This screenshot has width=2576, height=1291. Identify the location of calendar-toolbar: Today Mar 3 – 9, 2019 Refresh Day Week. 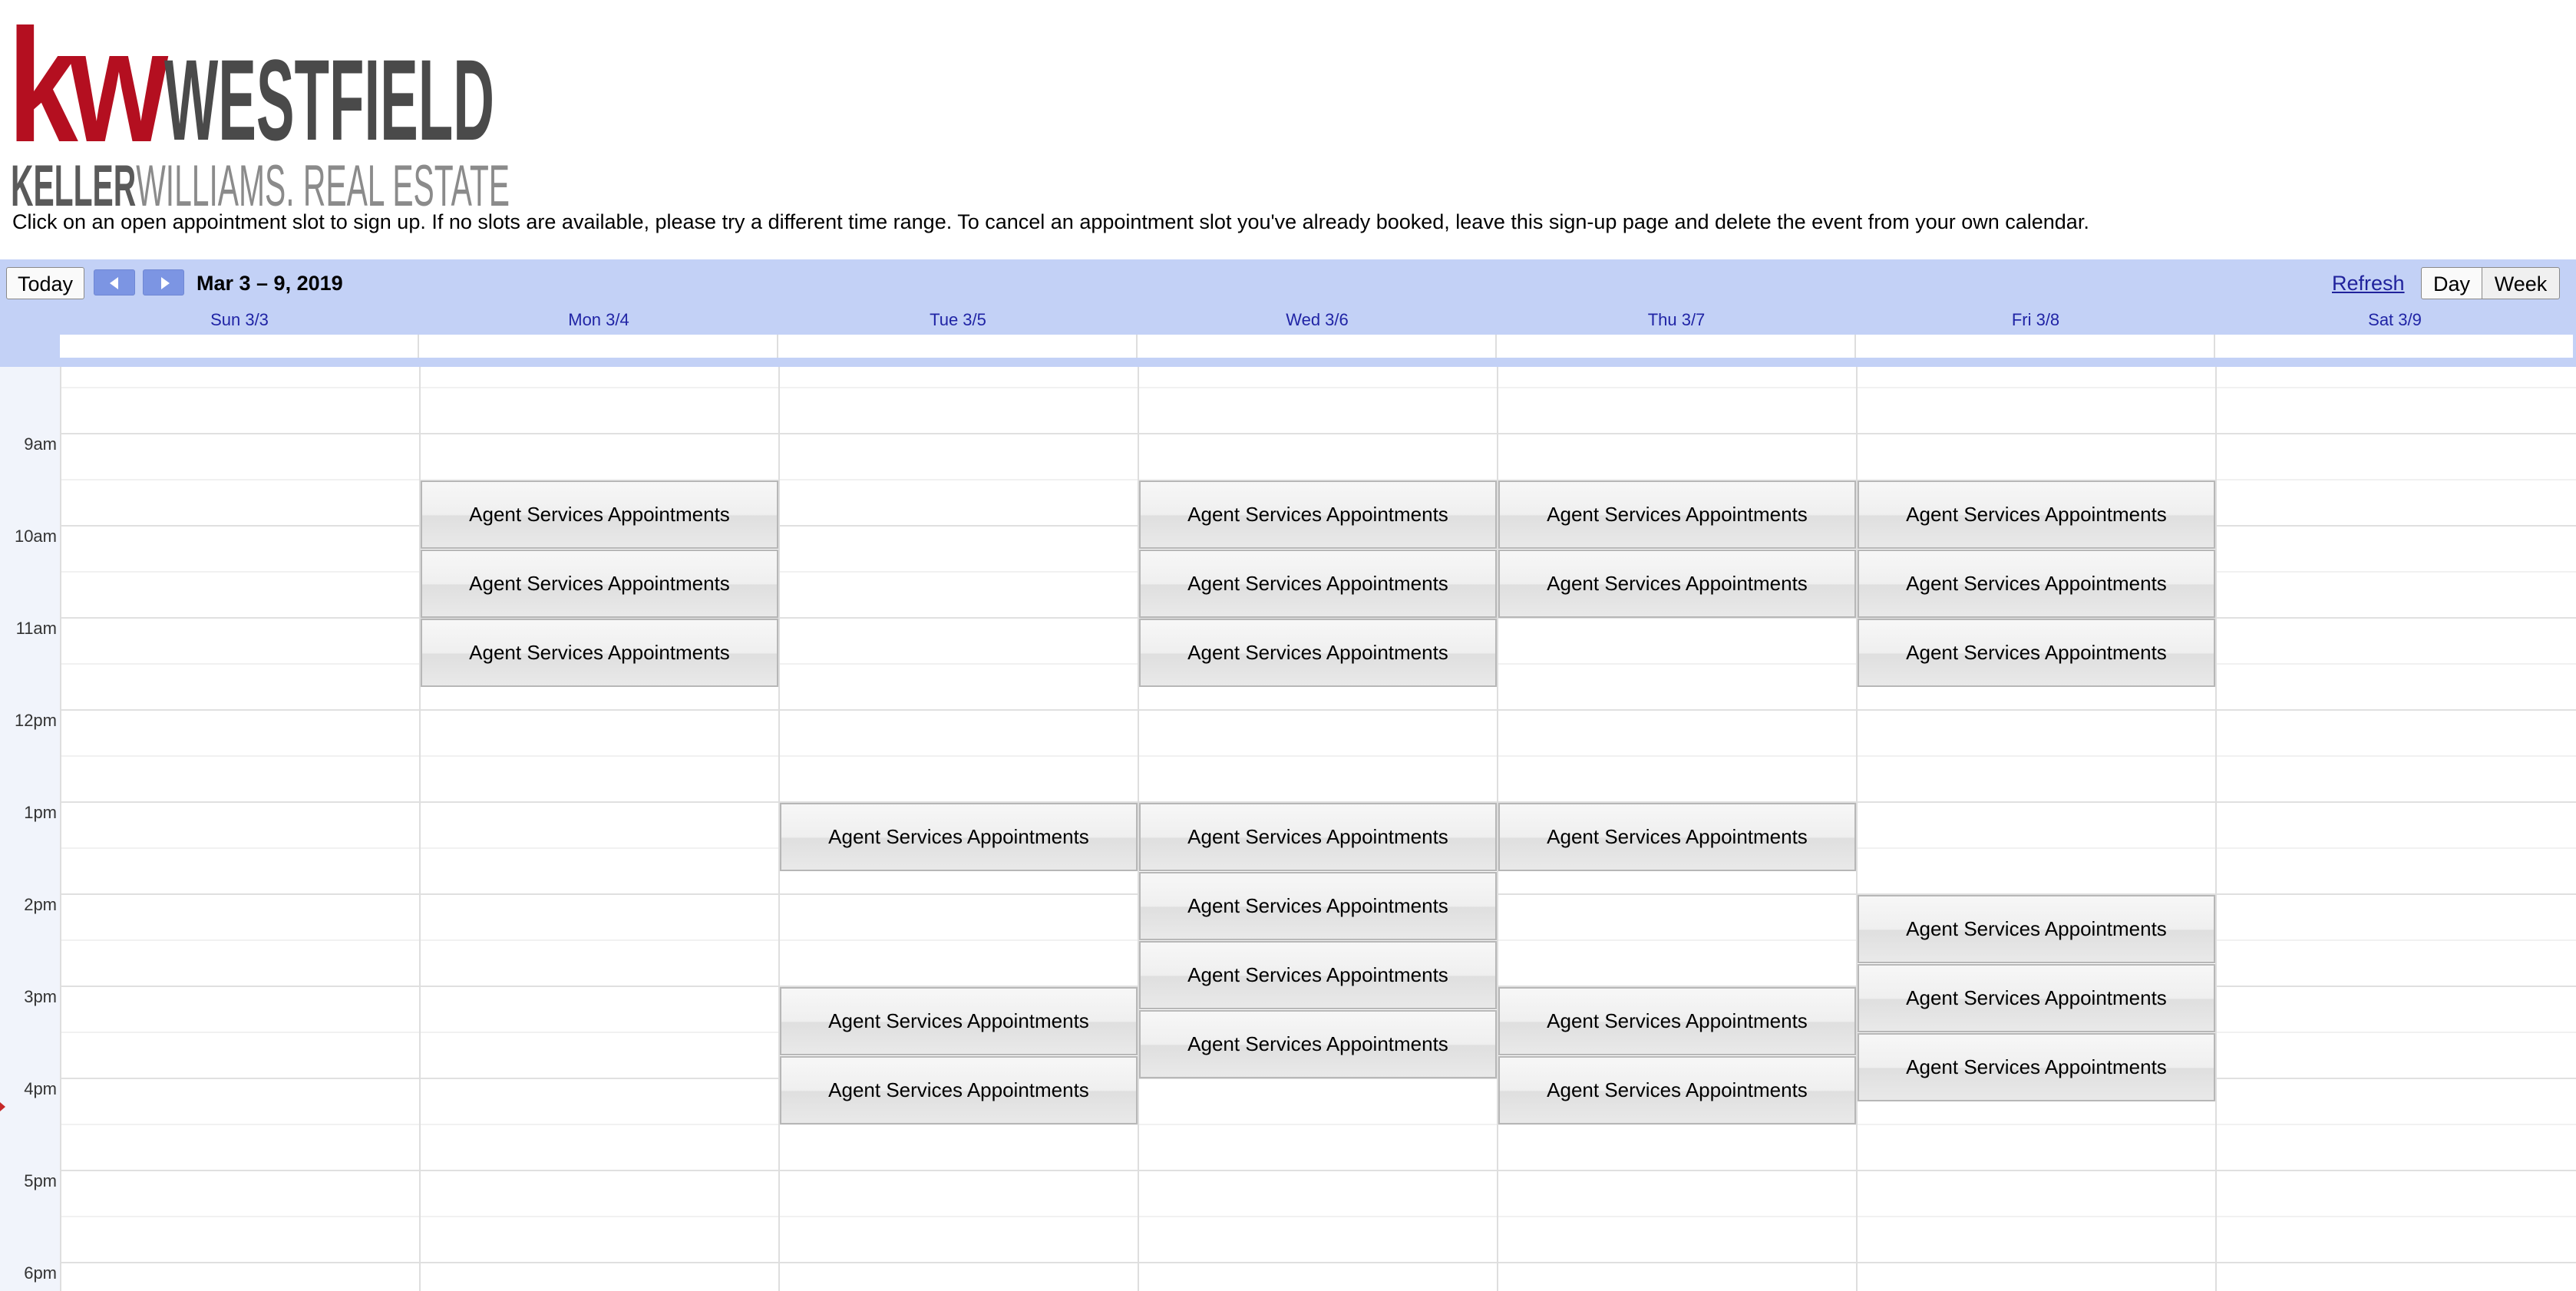
(1288, 283).